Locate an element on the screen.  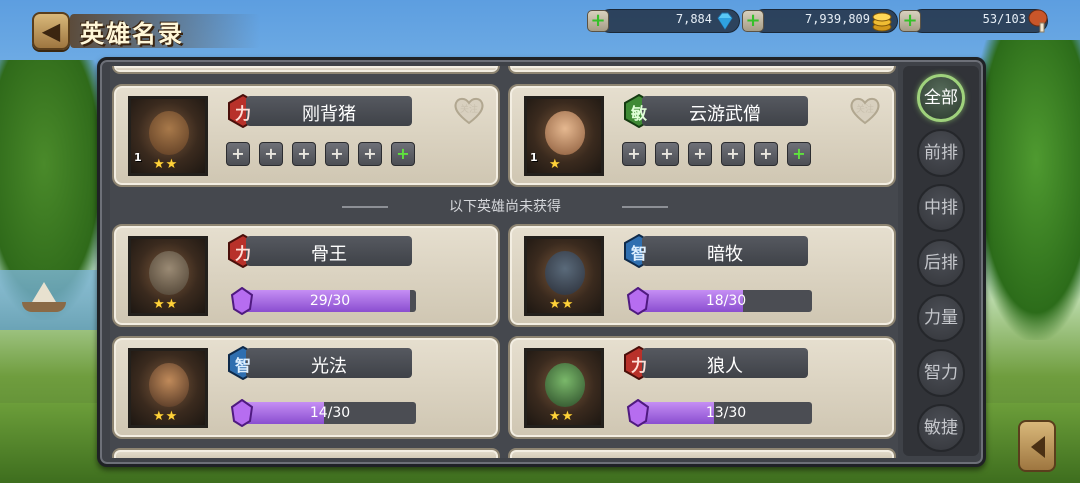
hero-card-partial-bottom-right is located at coordinates (702, 453).